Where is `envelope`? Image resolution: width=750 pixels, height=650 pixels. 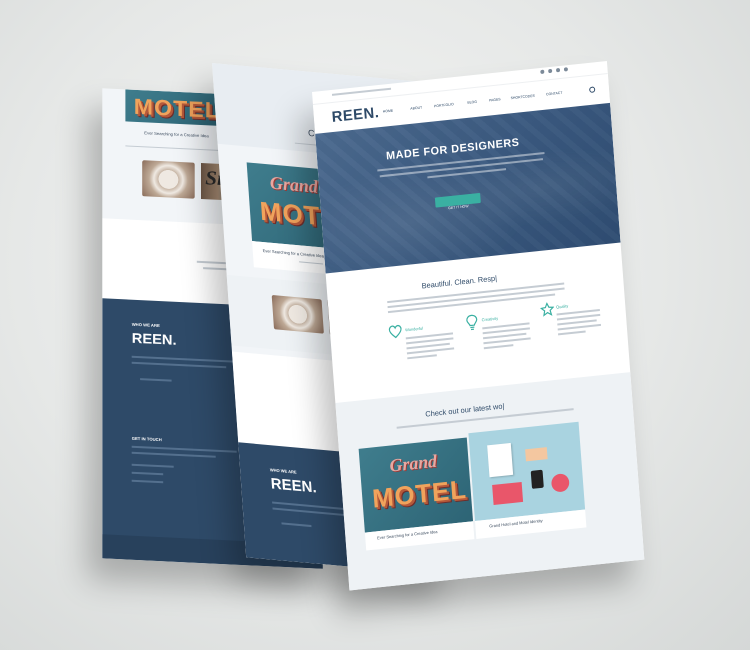
envelope is located at coordinates (508, 493).